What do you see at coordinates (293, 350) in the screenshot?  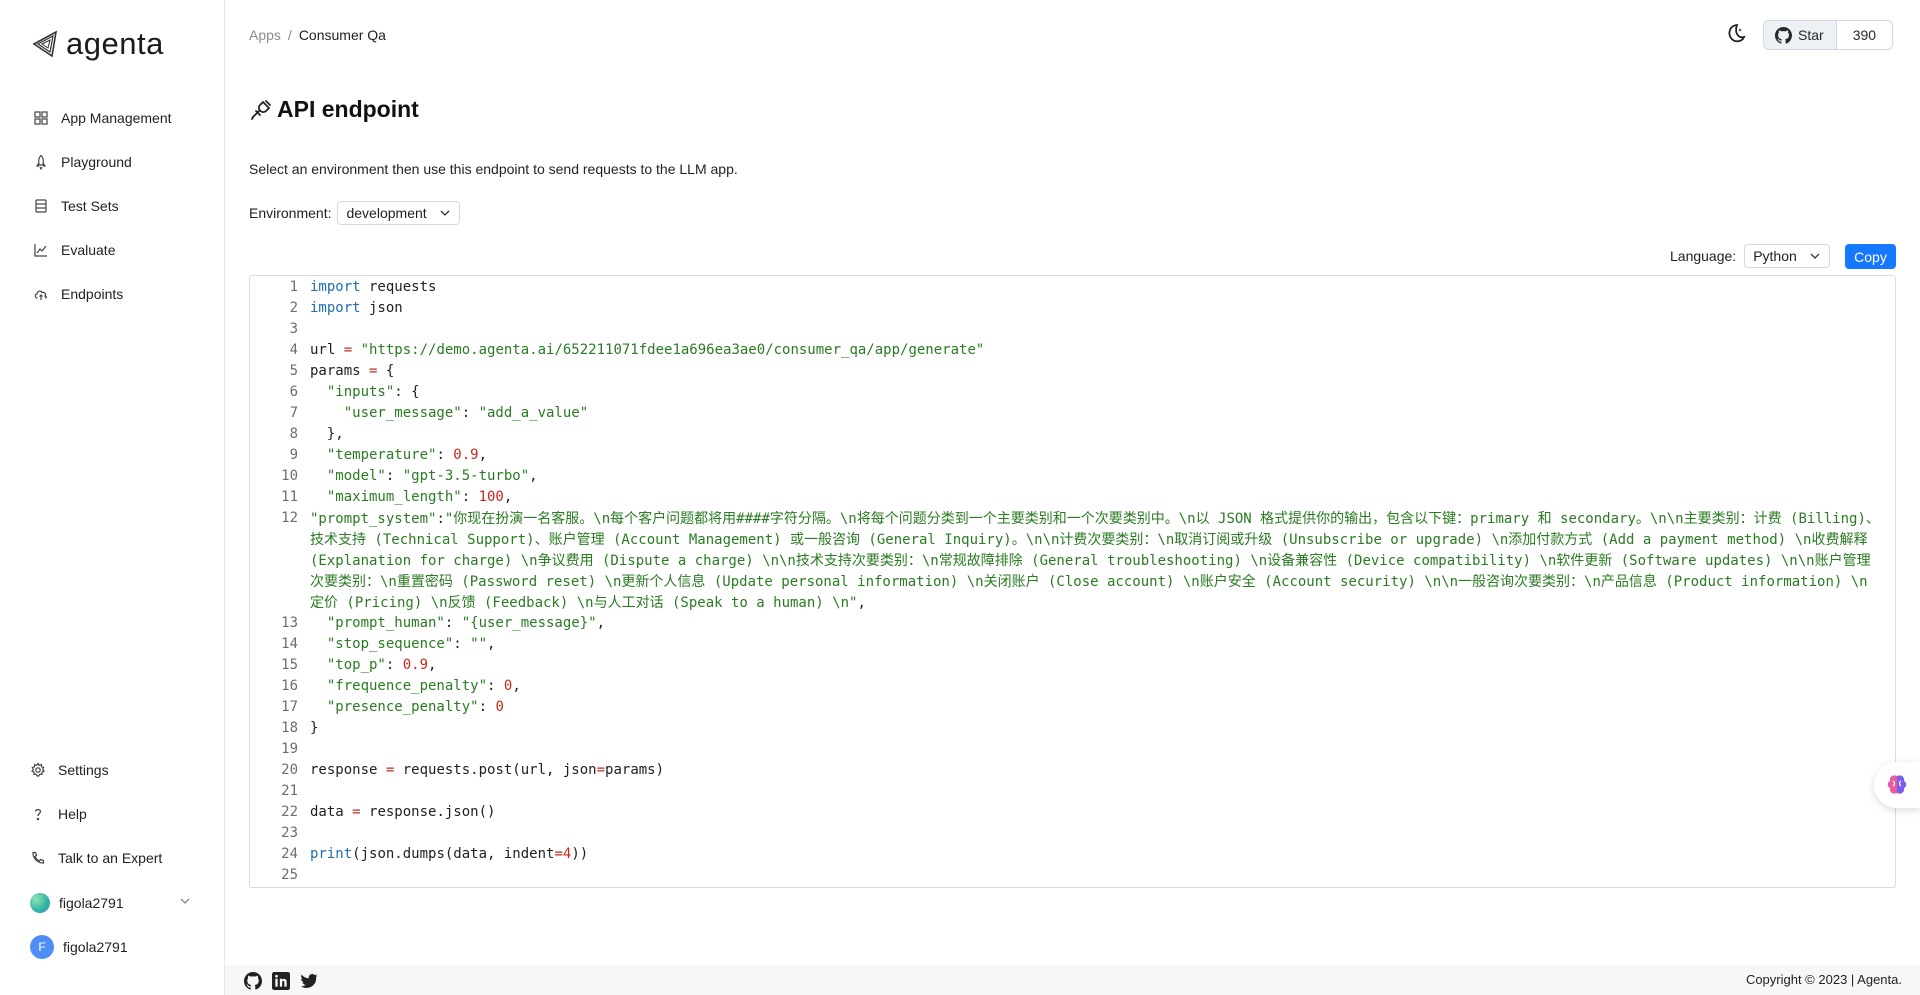 I see `line-number: 4` at bounding box center [293, 350].